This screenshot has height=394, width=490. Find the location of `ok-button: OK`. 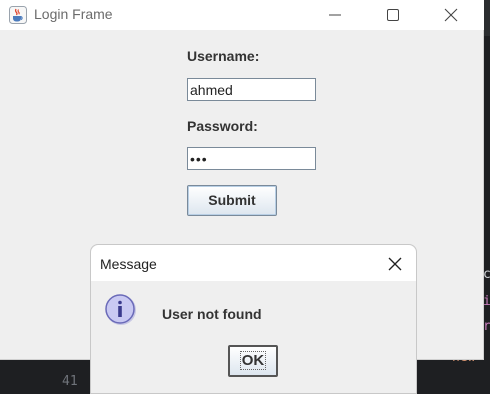

ok-button: OK is located at coordinates (253, 361).